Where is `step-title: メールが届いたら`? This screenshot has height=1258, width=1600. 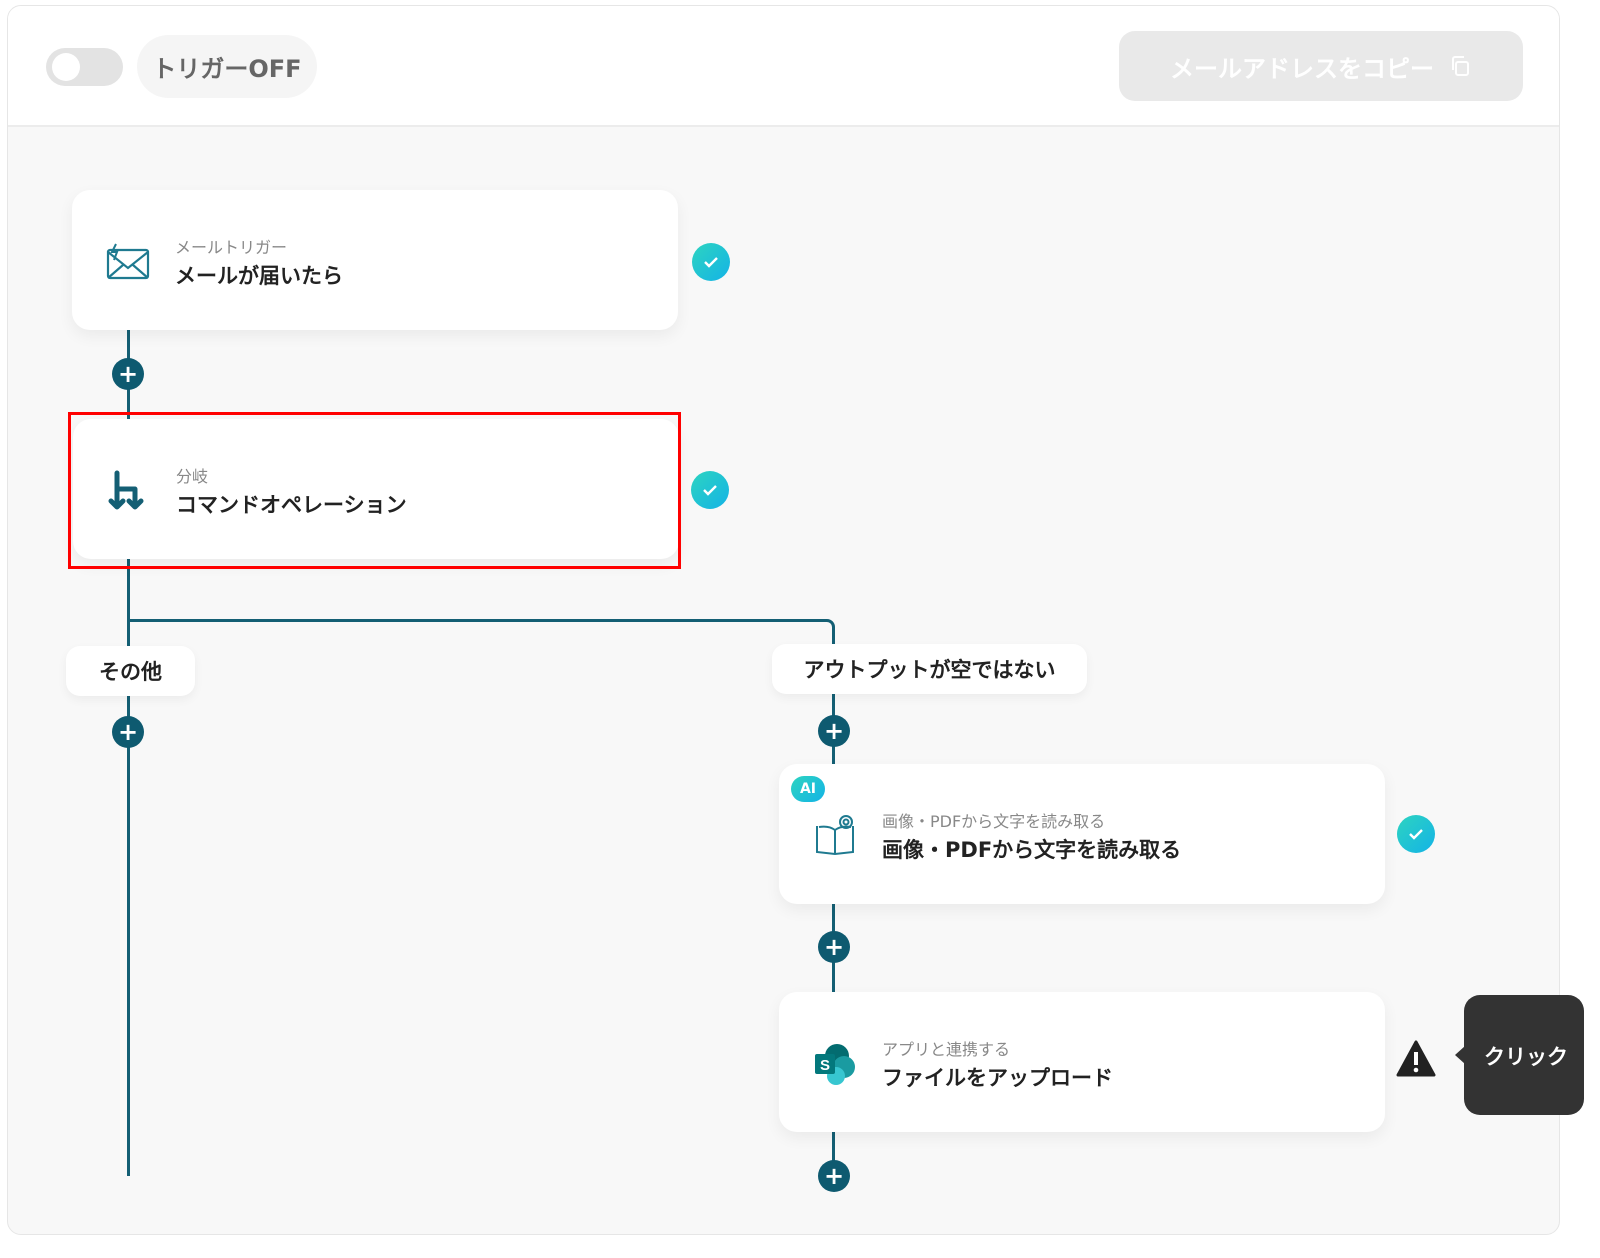 step-title: メールが届いたら is located at coordinates (259, 276).